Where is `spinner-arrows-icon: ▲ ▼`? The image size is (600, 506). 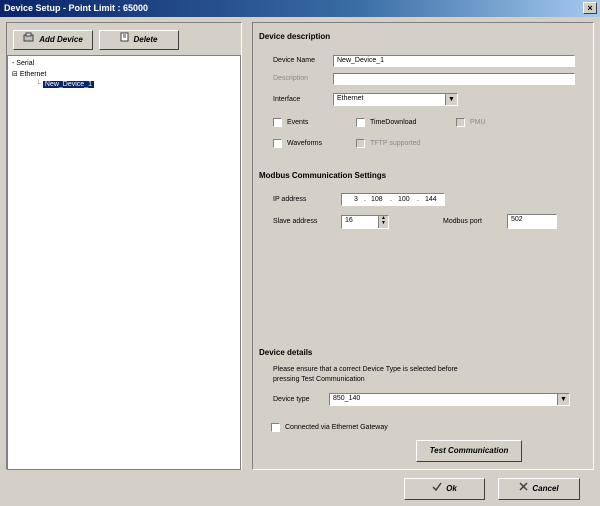 spinner-arrows-icon: ▲ ▼ is located at coordinates (383, 222).